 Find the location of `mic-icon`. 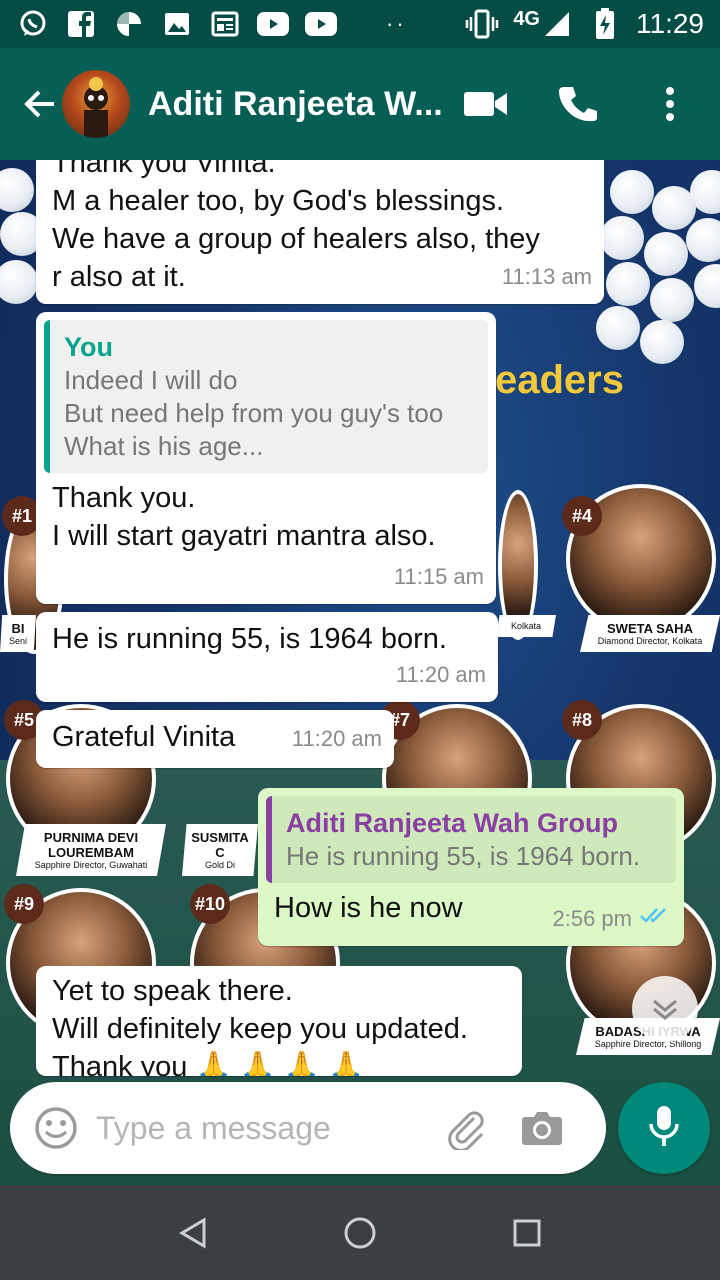

mic-icon is located at coordinates (664, 1128).